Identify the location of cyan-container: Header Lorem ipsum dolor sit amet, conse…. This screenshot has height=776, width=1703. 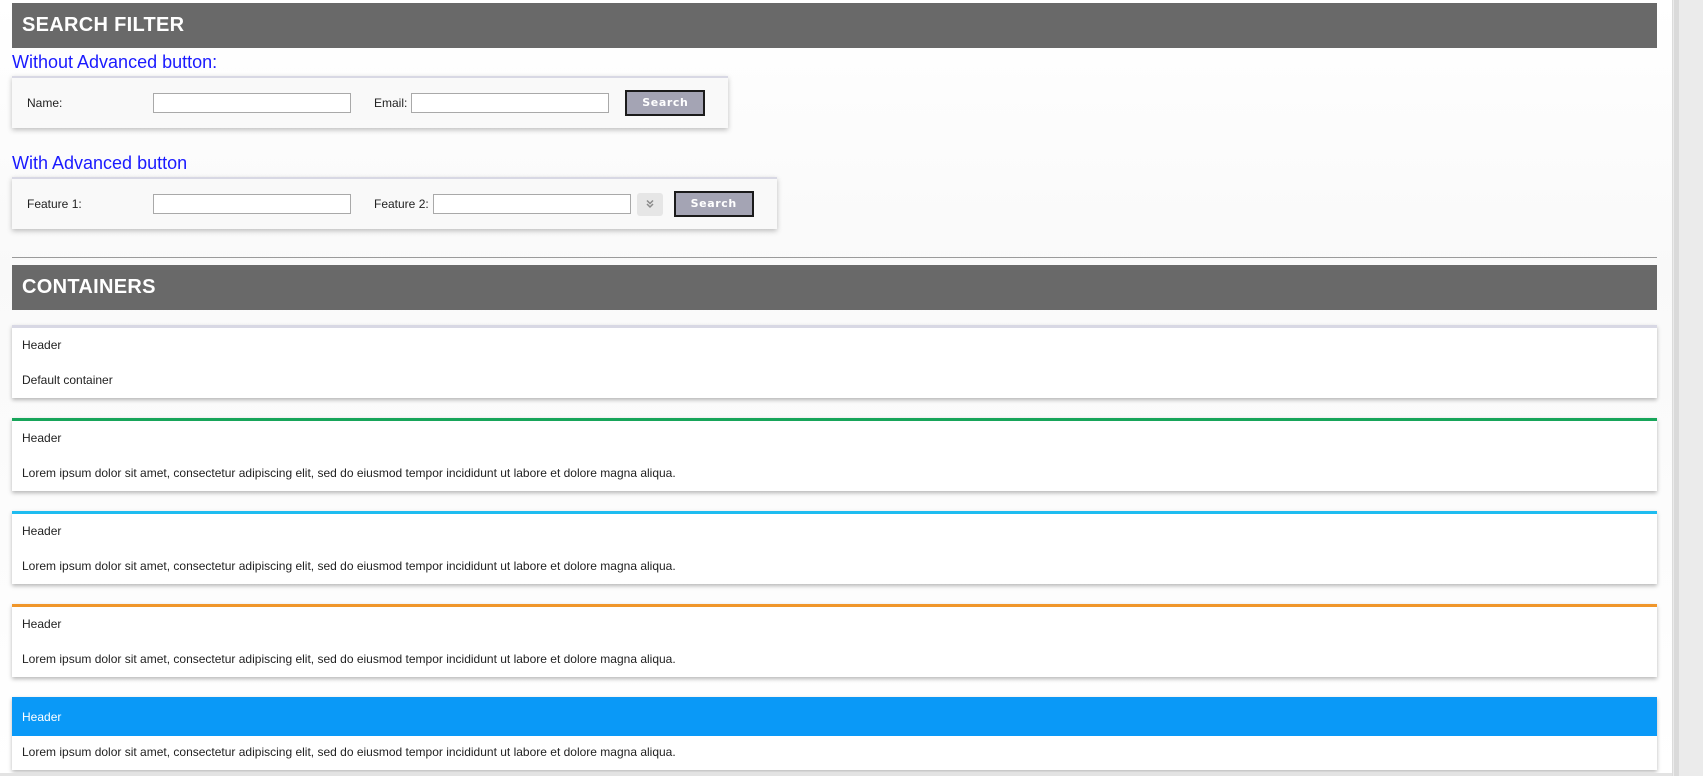
(834, 547).